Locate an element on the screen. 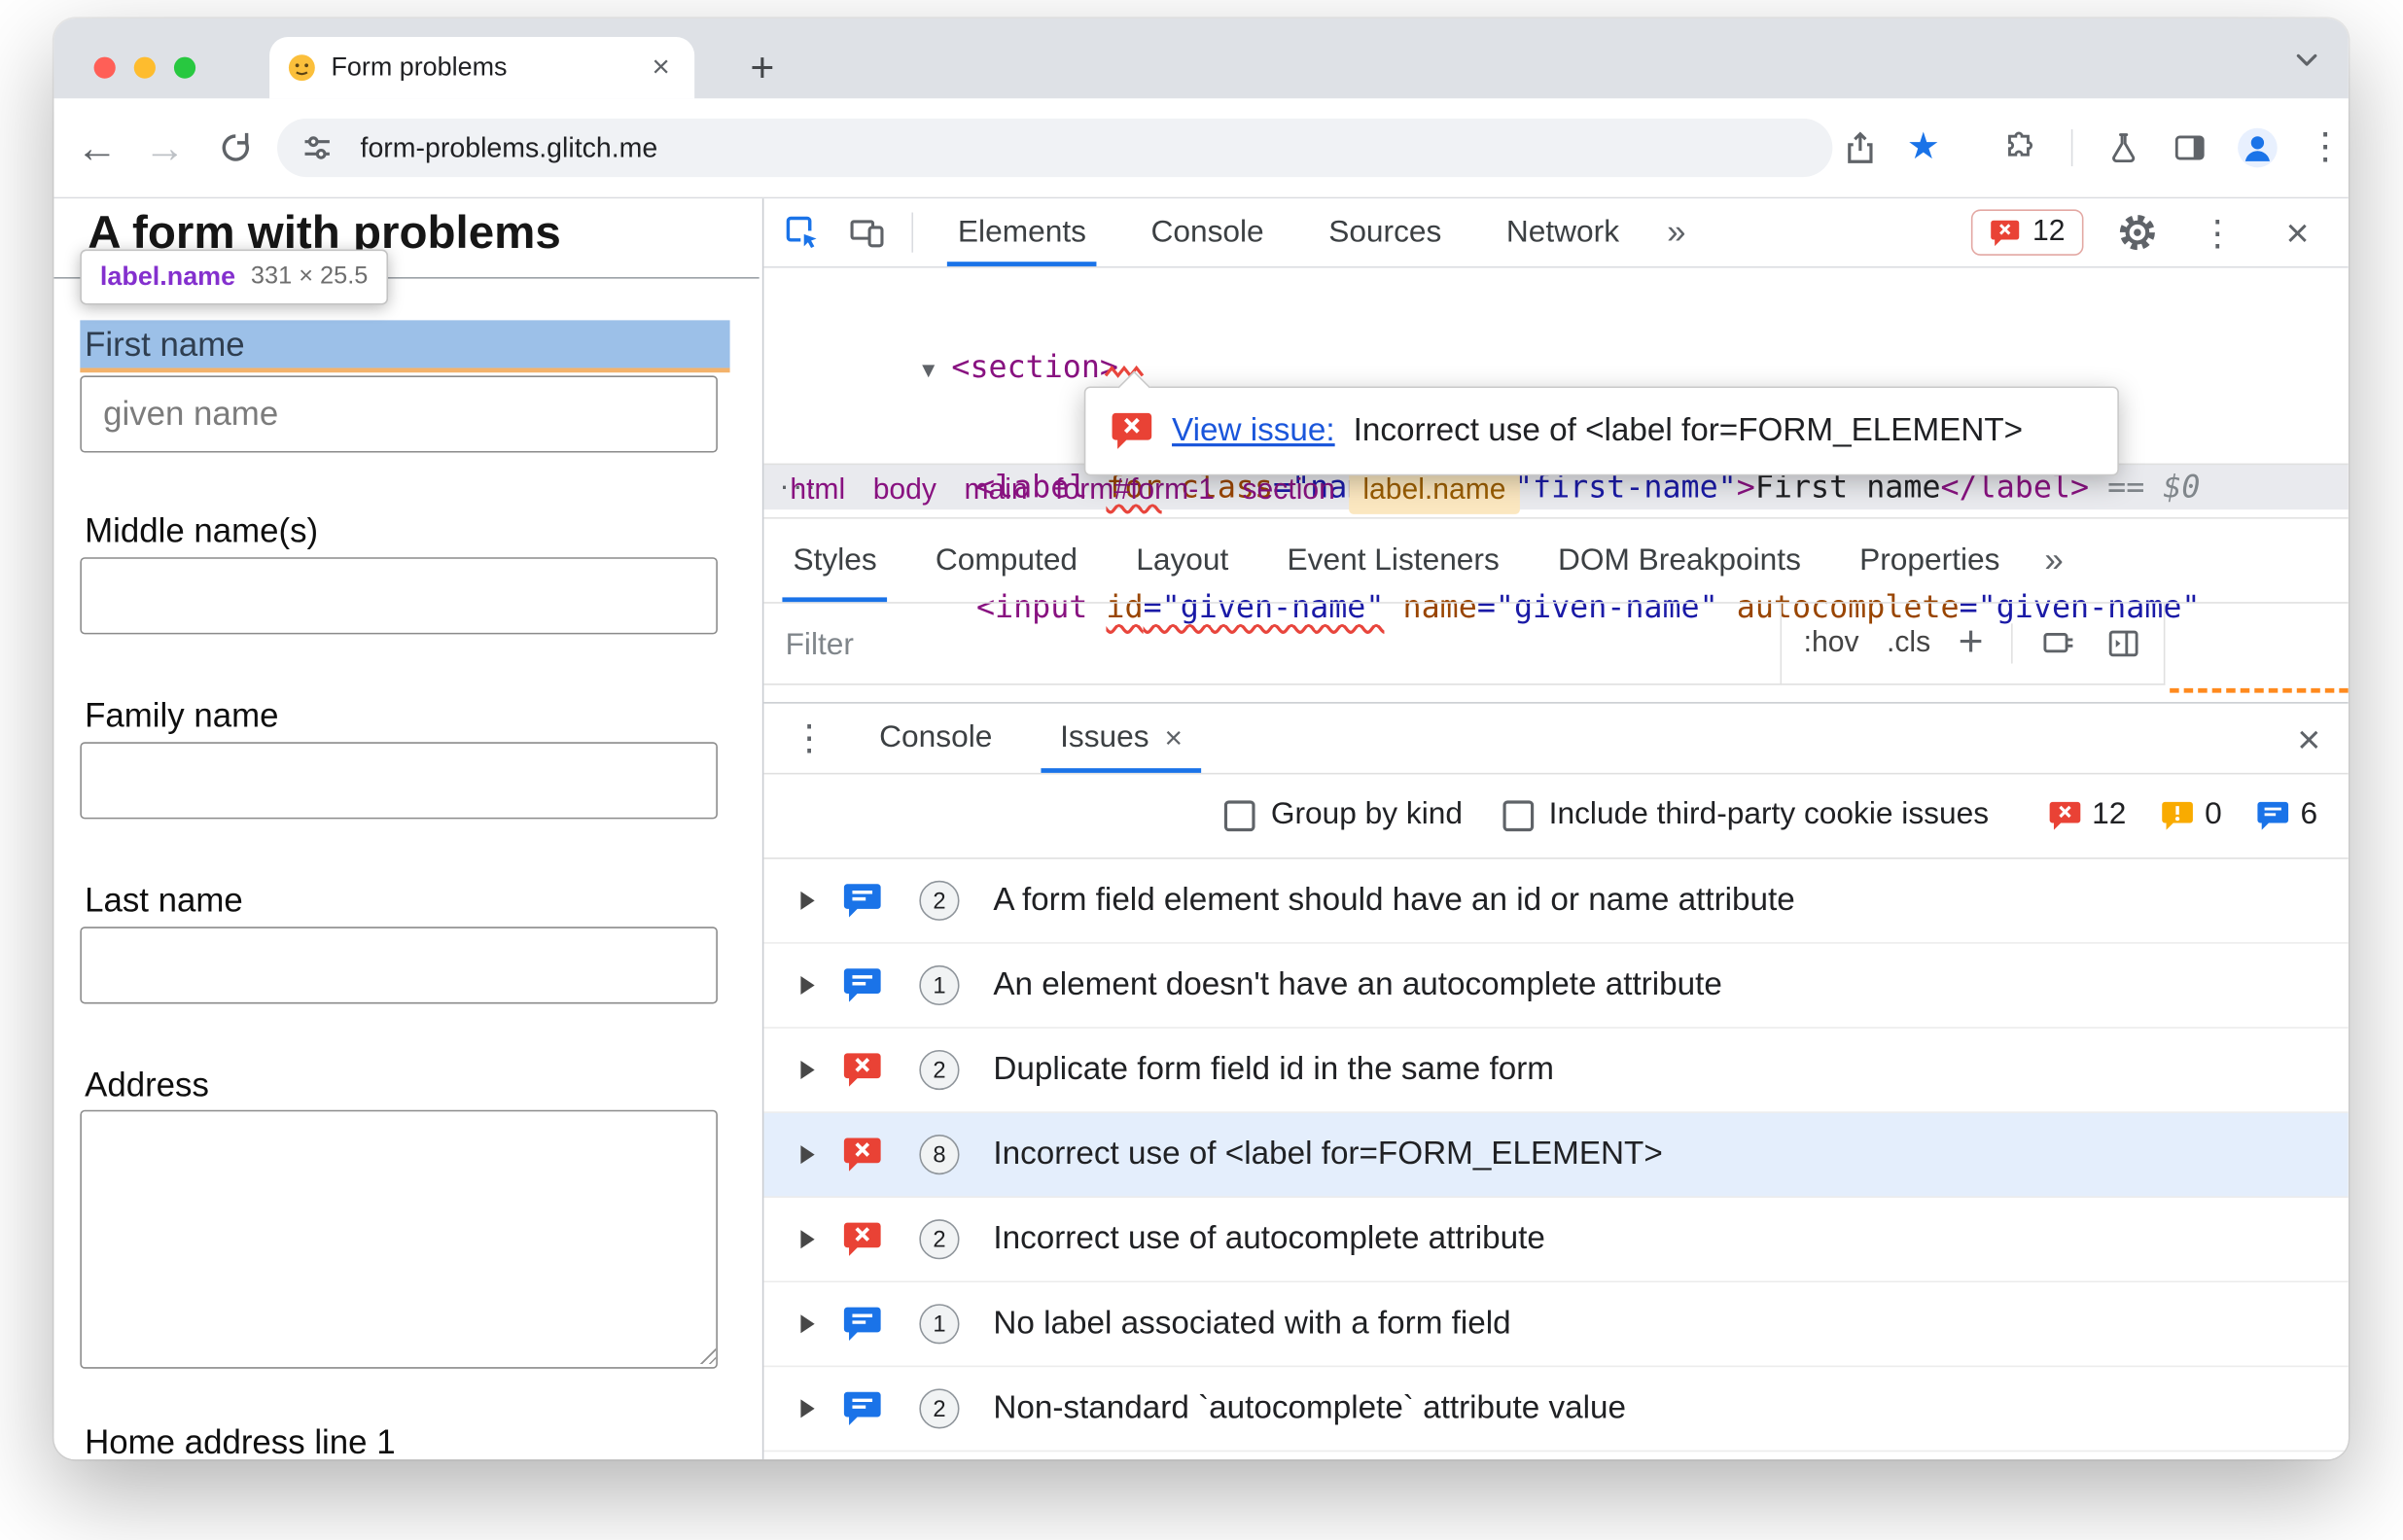  new-tab-button: + is located at coordinates (762, 69).